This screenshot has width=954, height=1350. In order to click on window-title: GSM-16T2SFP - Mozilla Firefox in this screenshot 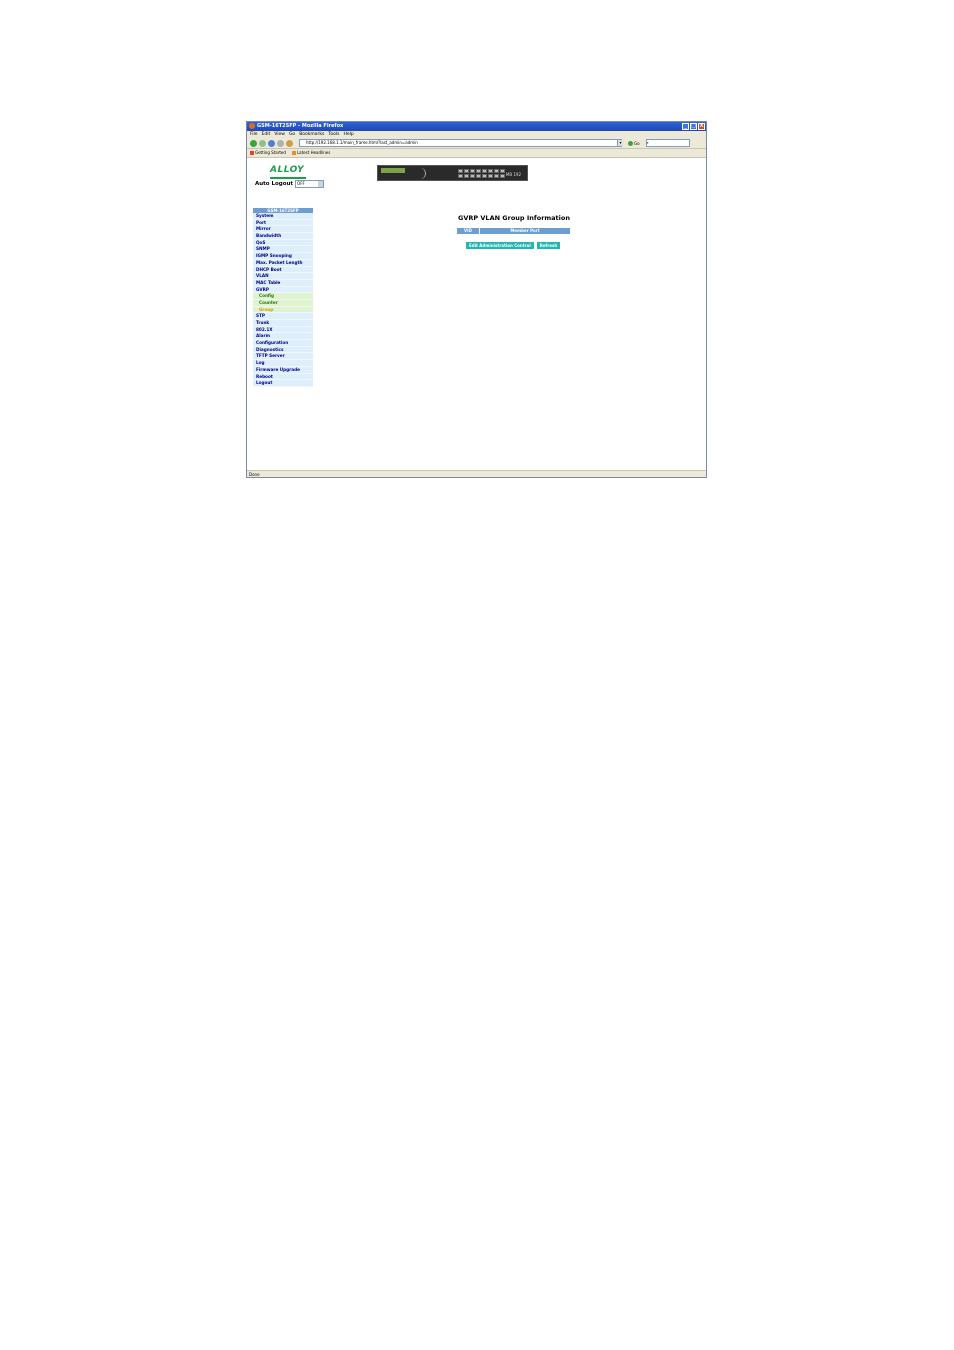, I will do `click(300, 126)`.